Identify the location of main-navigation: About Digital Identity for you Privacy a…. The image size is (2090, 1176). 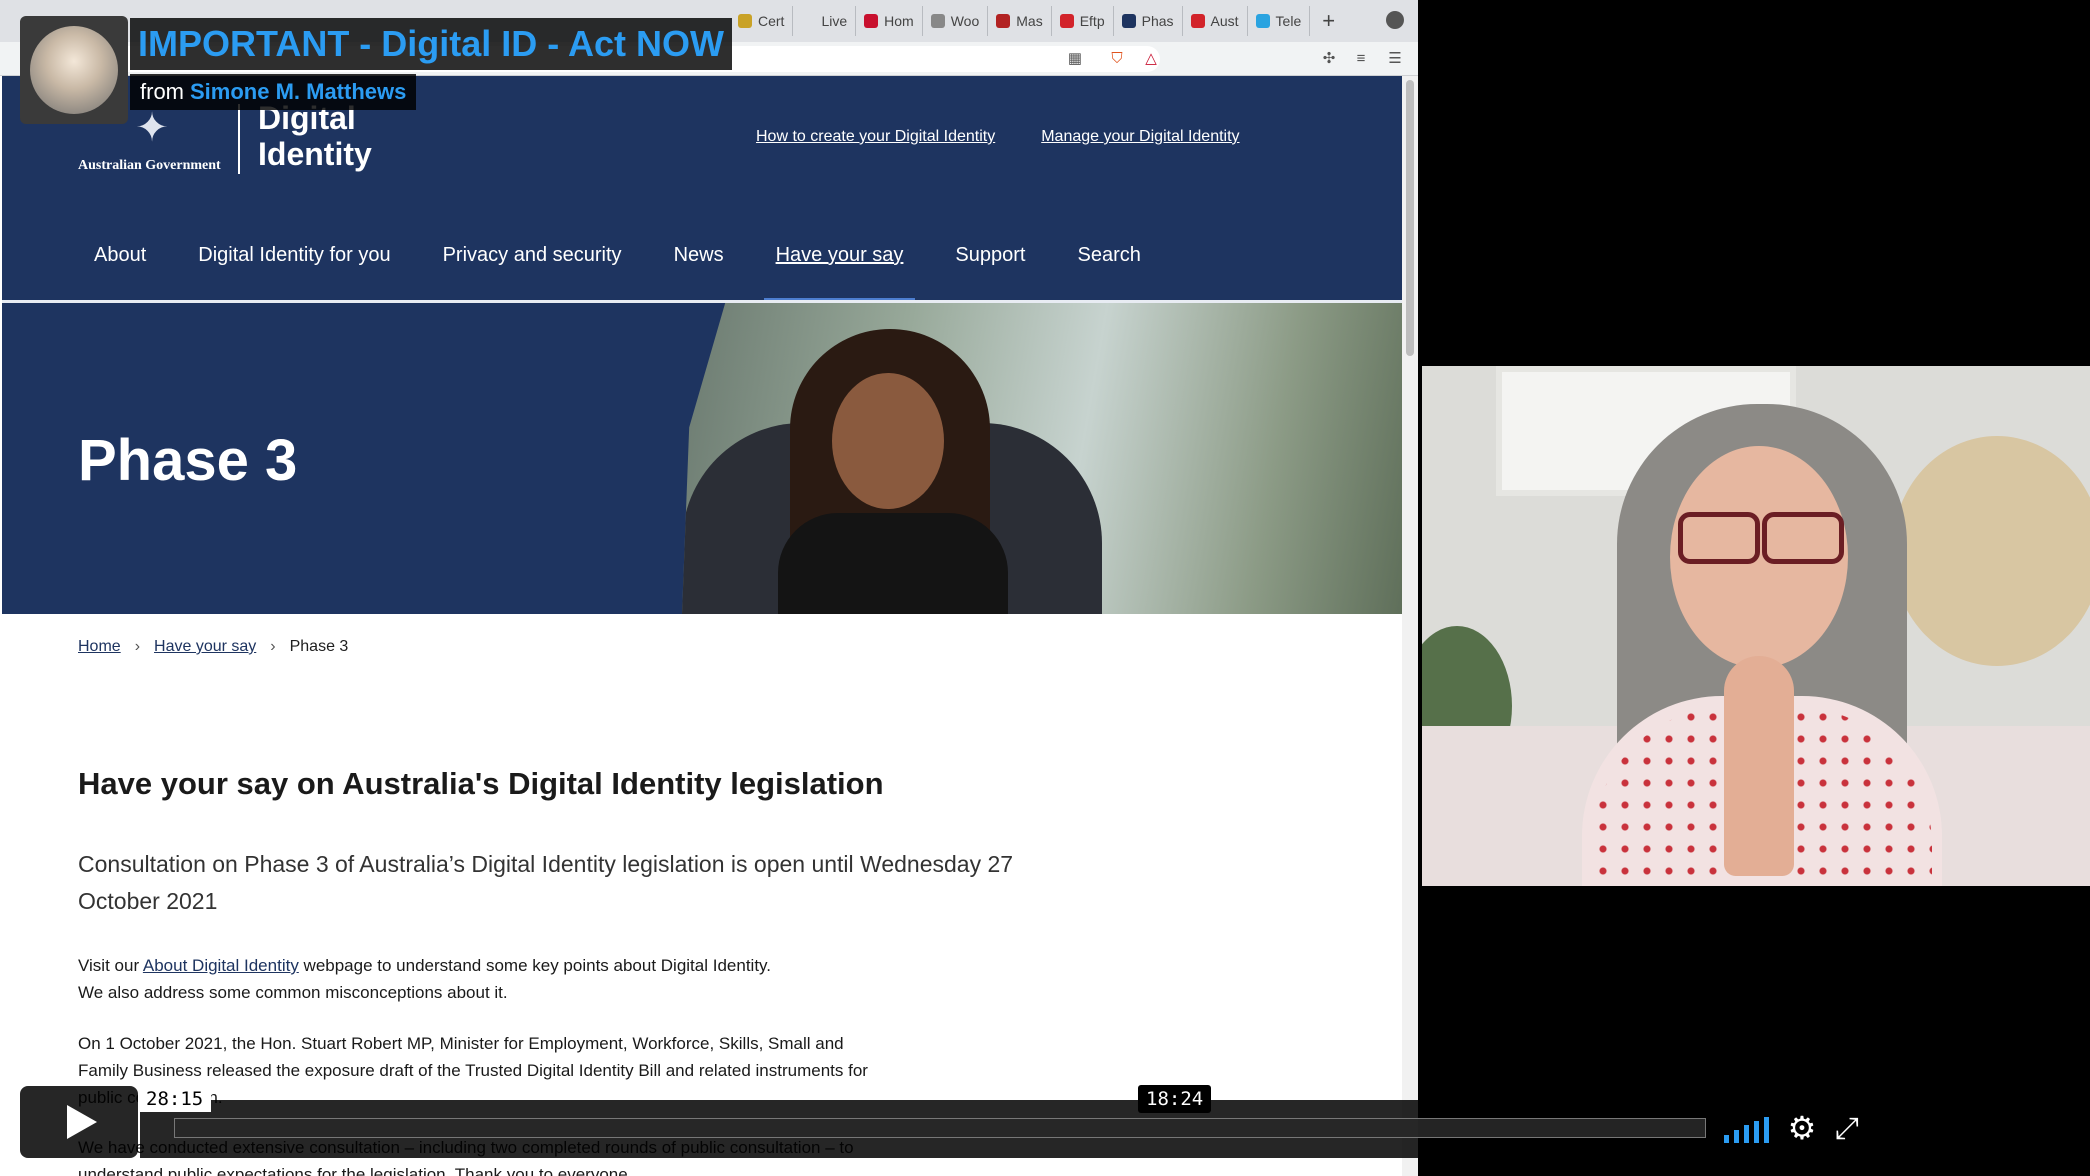
(584, 268).